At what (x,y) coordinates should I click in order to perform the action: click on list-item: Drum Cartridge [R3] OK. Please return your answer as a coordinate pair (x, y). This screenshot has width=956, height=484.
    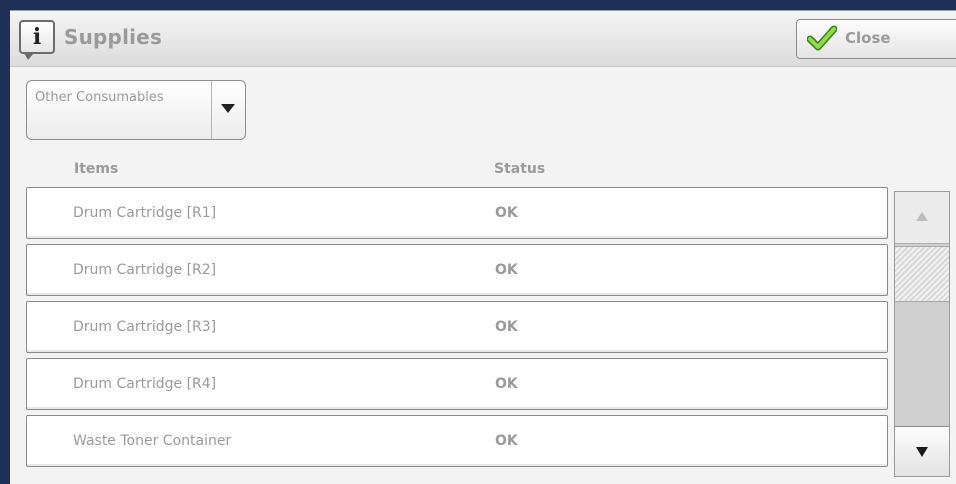
    Looking at the image, I should click on (457, 327).